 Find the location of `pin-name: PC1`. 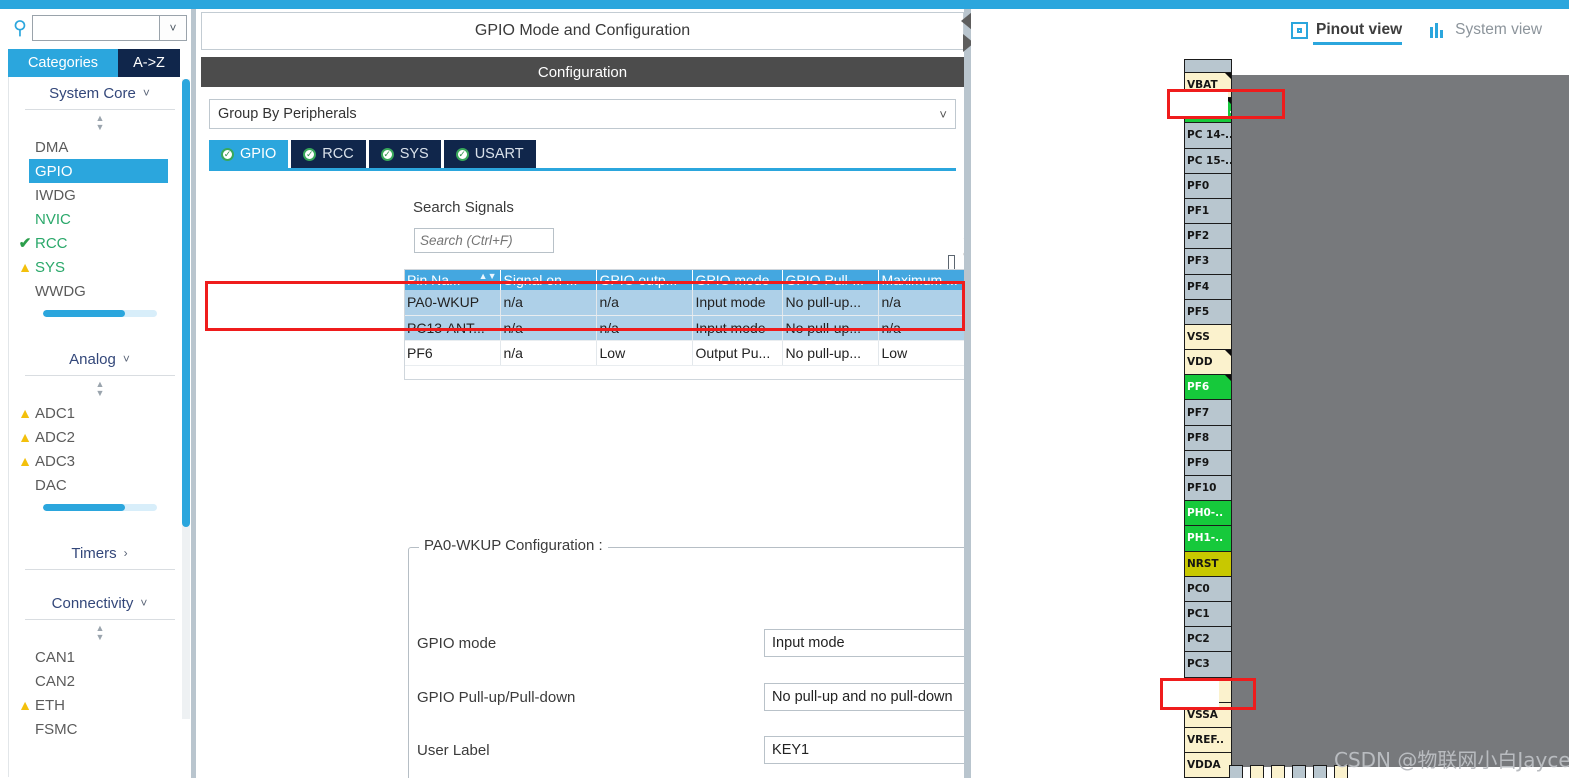

pin-name: PC1 is located at coordinates (1198, 614).